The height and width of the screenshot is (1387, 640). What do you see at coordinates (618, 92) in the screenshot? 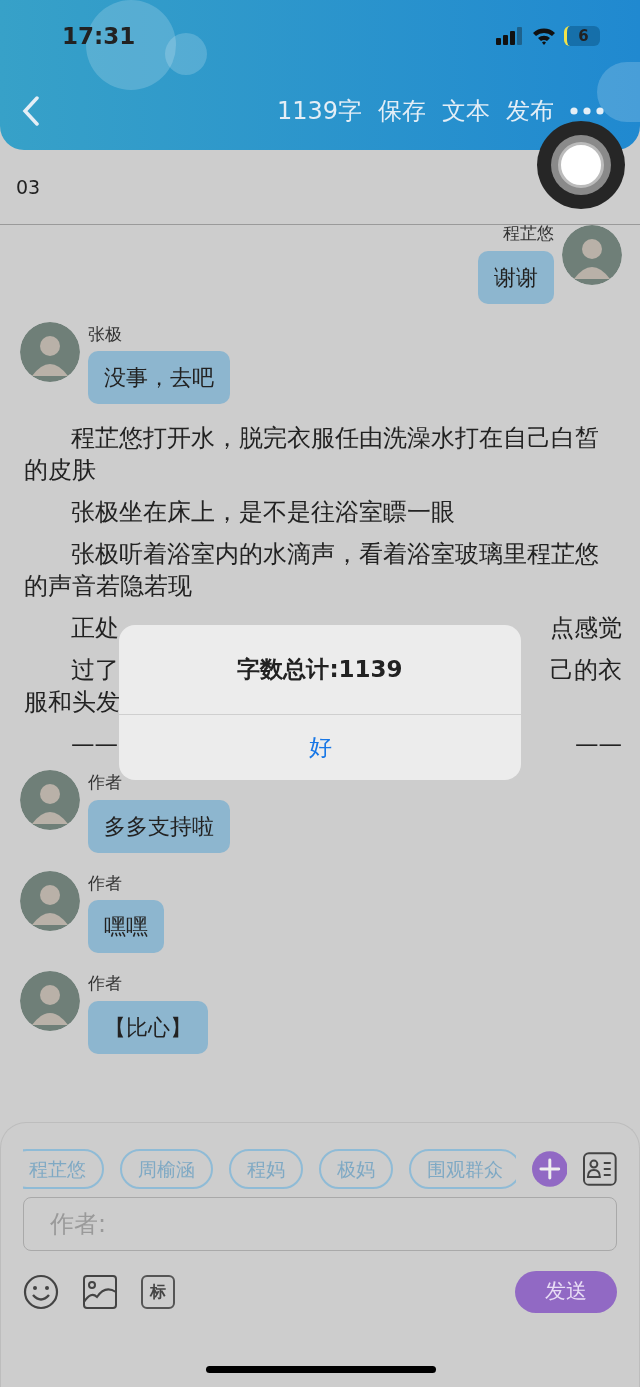
I see `bubble-decoration` at bounding box center [618, 92].